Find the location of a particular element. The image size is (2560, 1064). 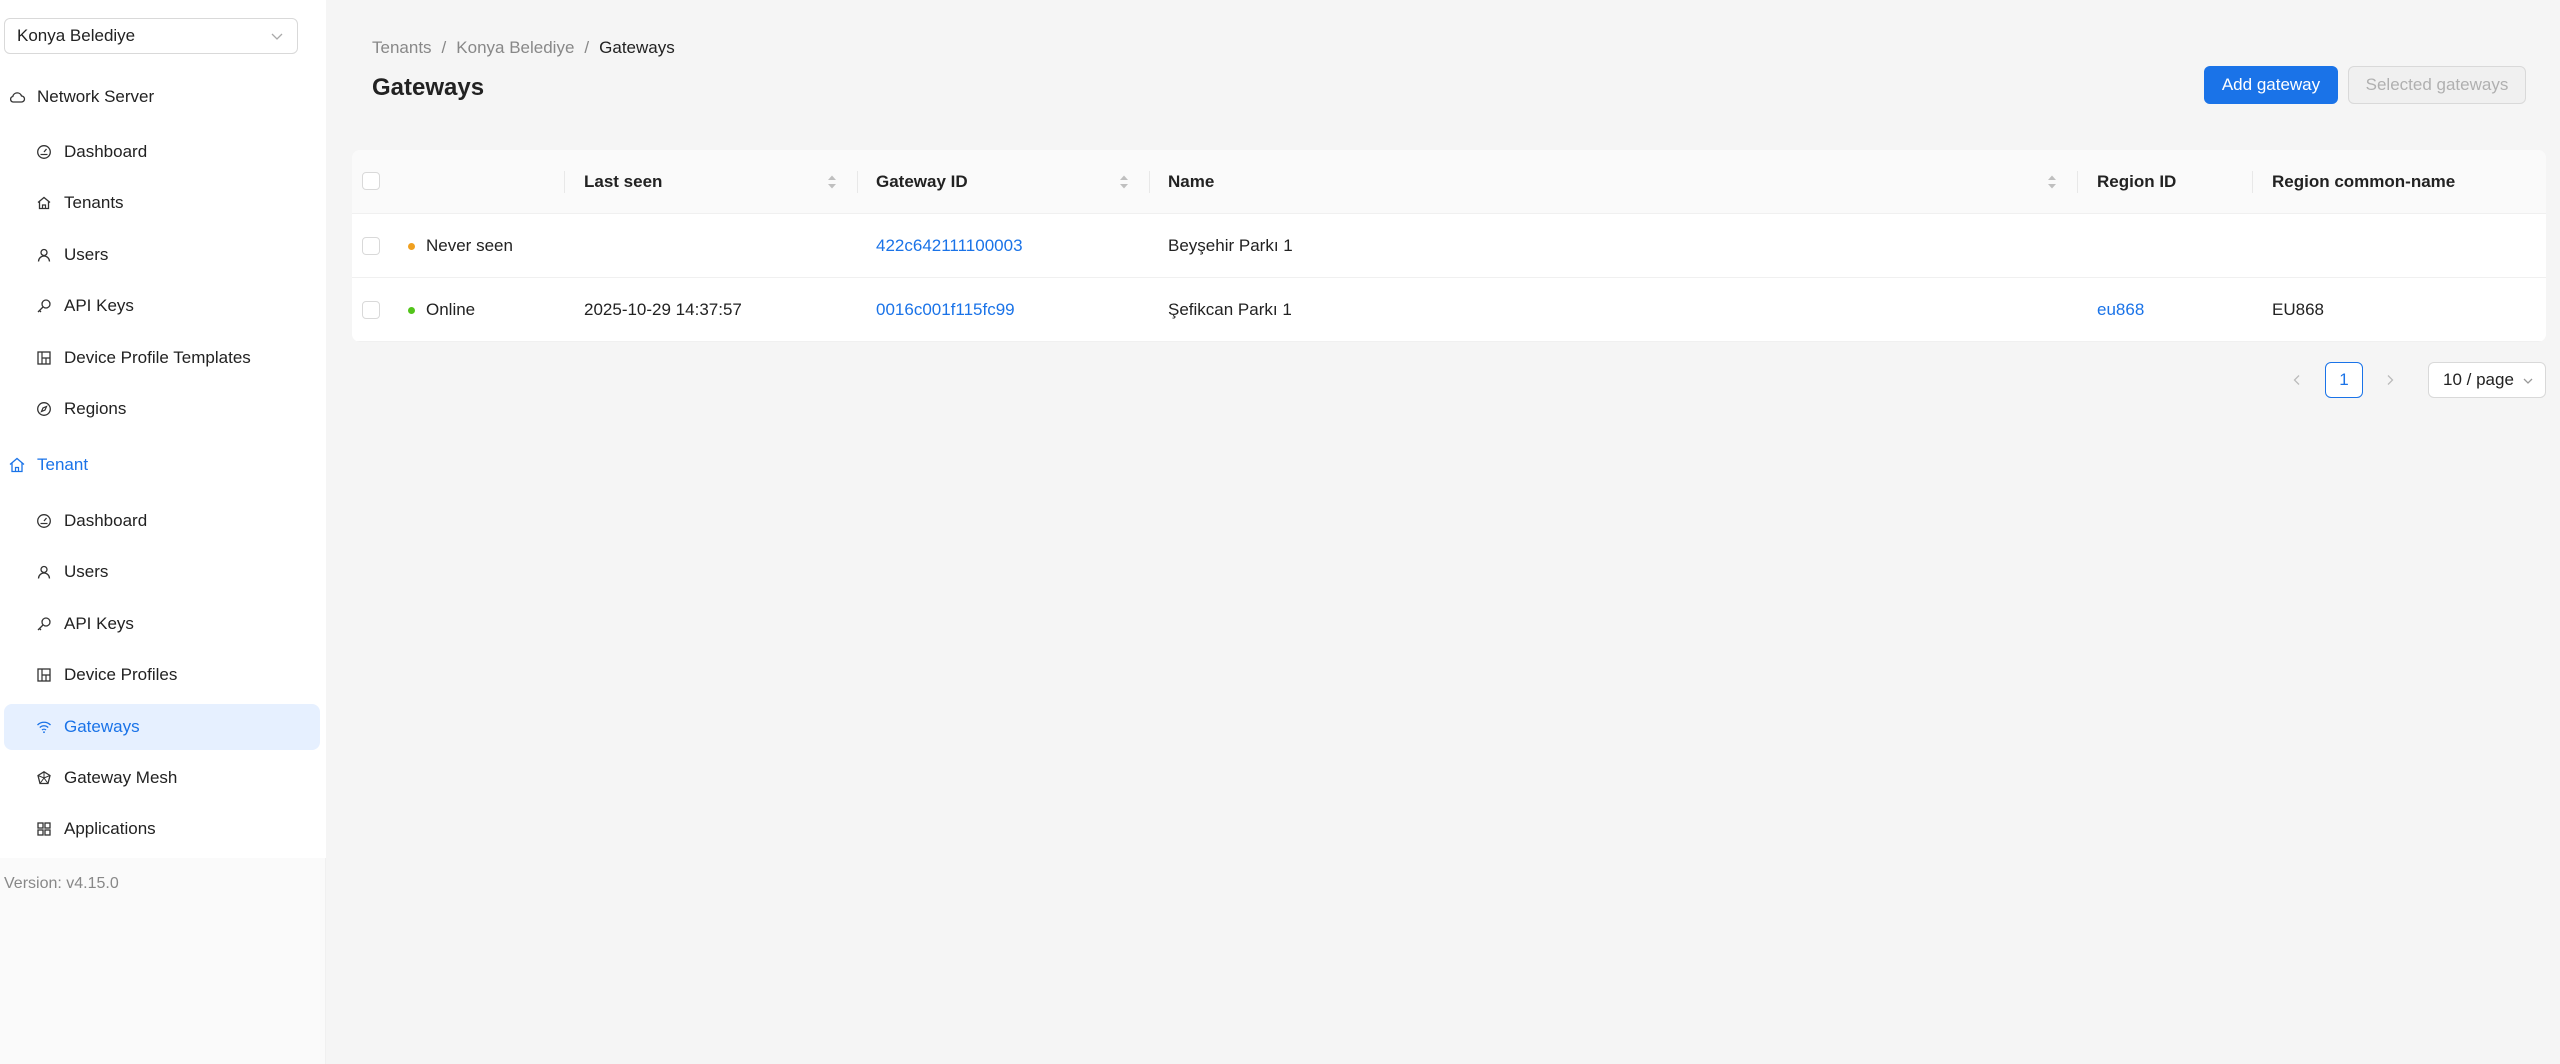

menu-section-tenant: Tenant is located at coordinates (163, 465).